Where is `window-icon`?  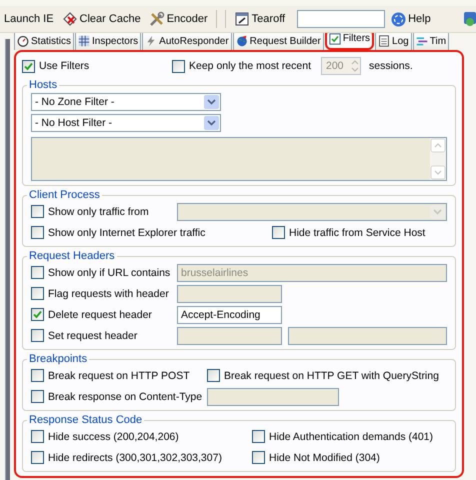 window-icon is located at coordinates (242, 19).